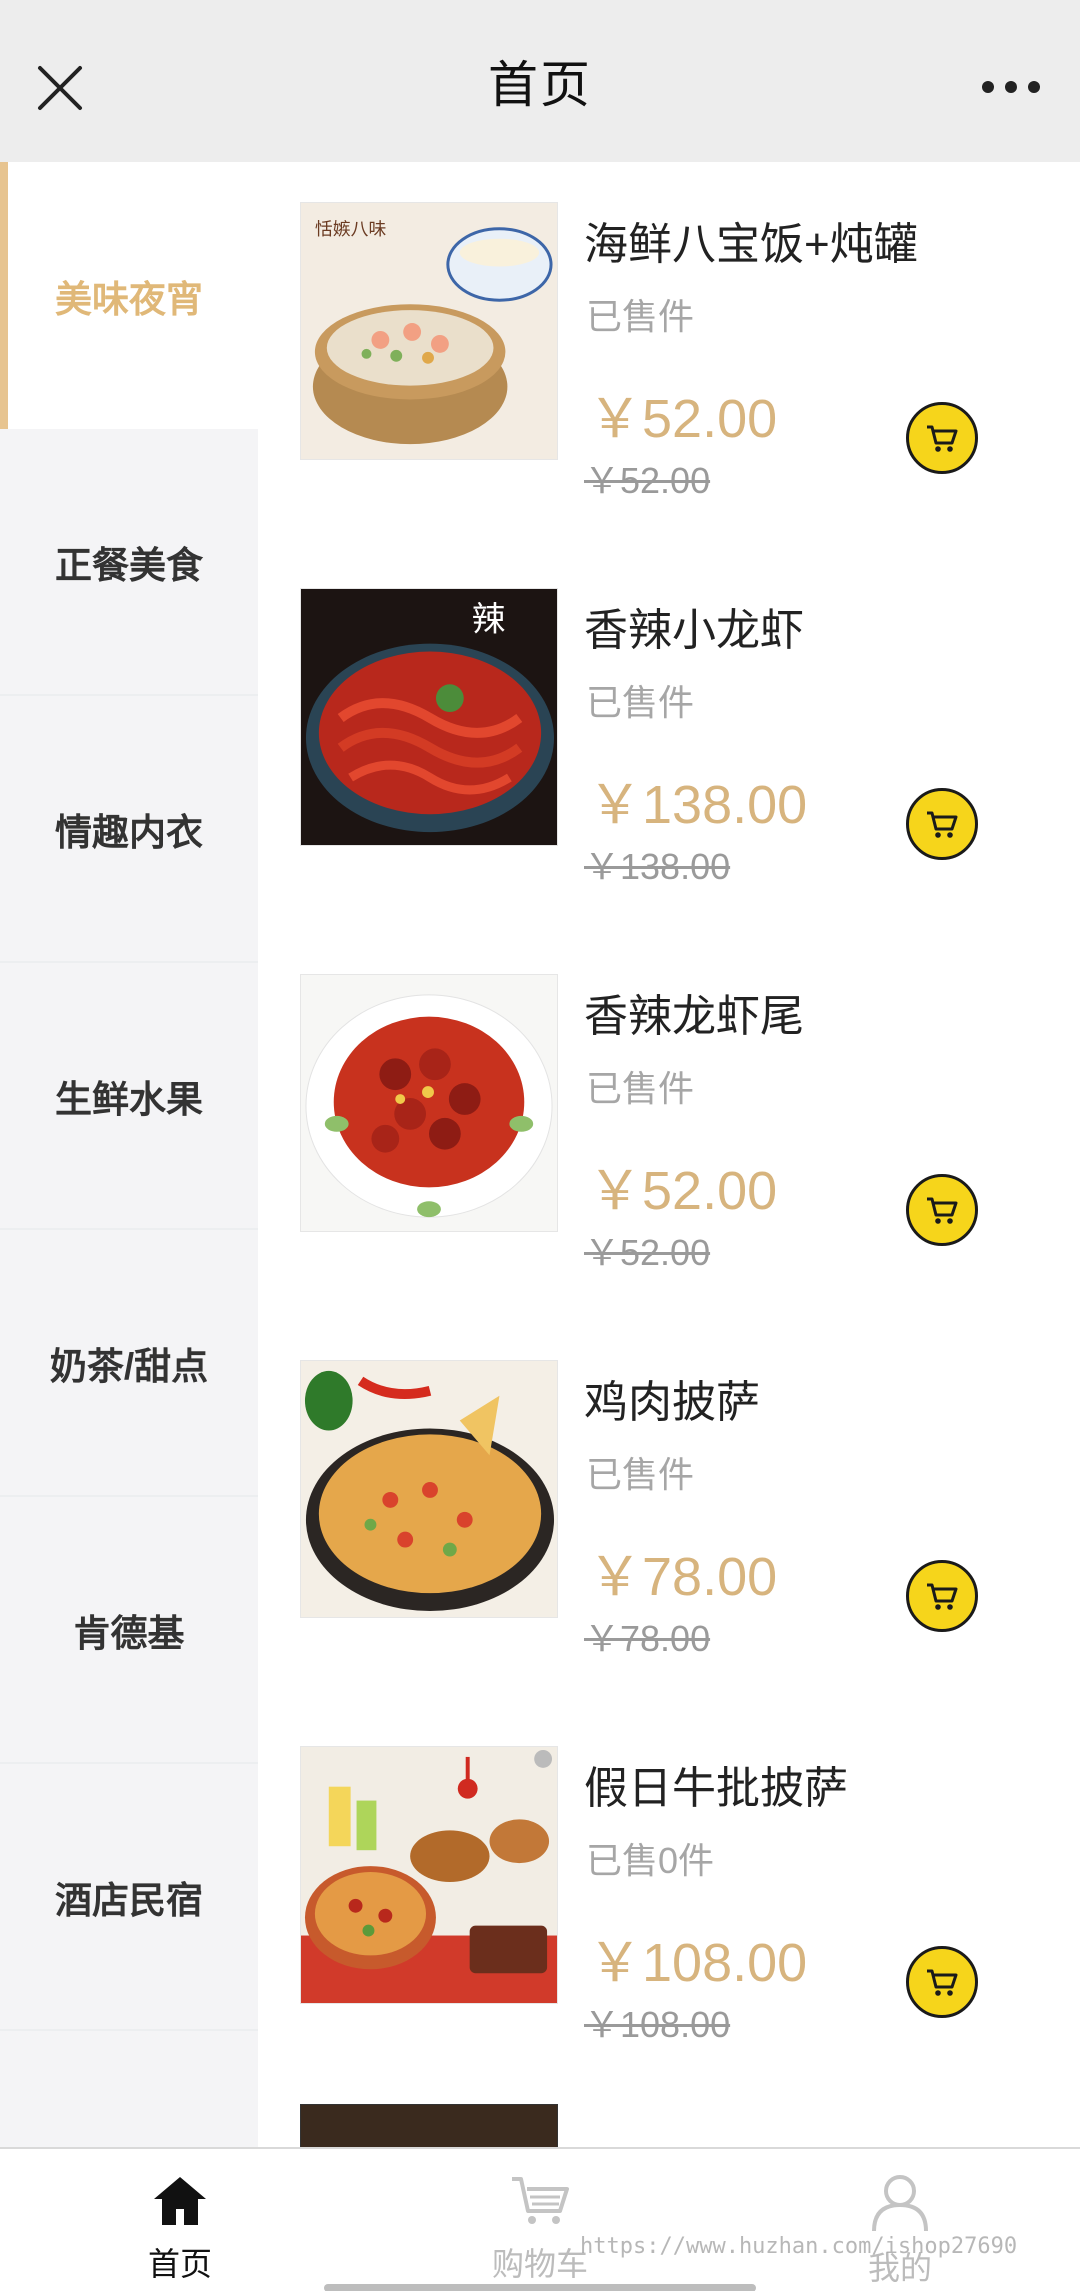 This screenshot has width=1080, height=2291. I want to click on tab-cart: 购物车, so click(540, 2220).